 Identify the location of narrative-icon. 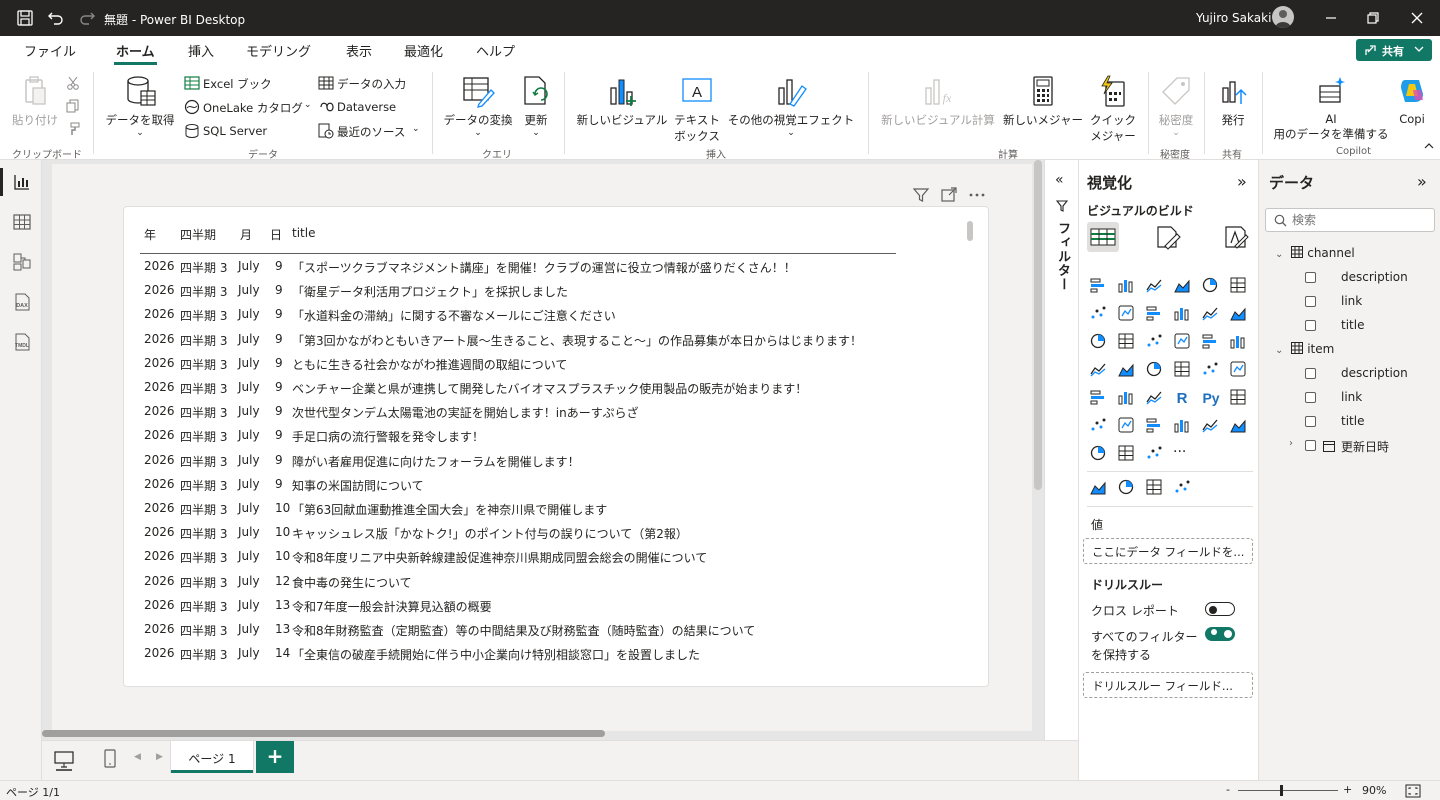
(1154, 425).